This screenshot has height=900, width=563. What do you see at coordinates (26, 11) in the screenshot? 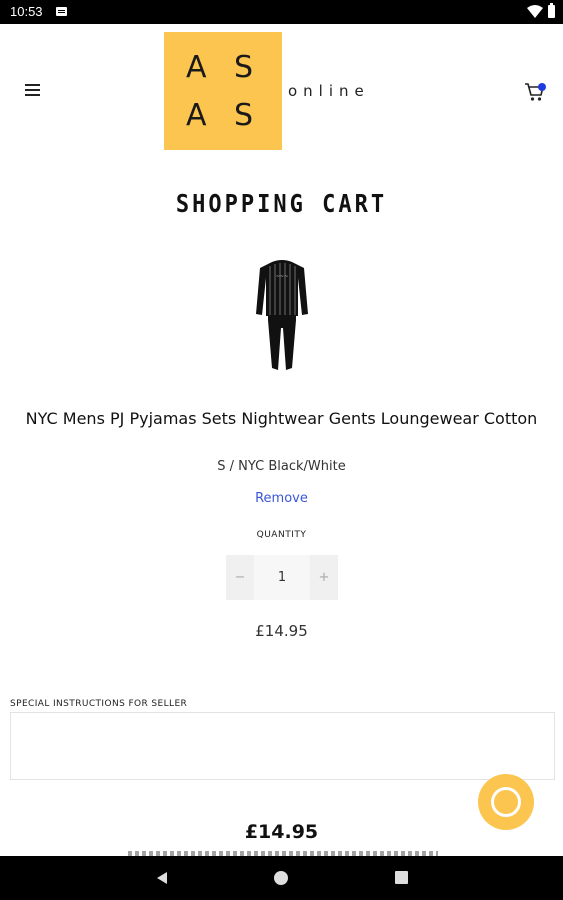
I see `status-time: 10:53` at bounding box center [26, 11].